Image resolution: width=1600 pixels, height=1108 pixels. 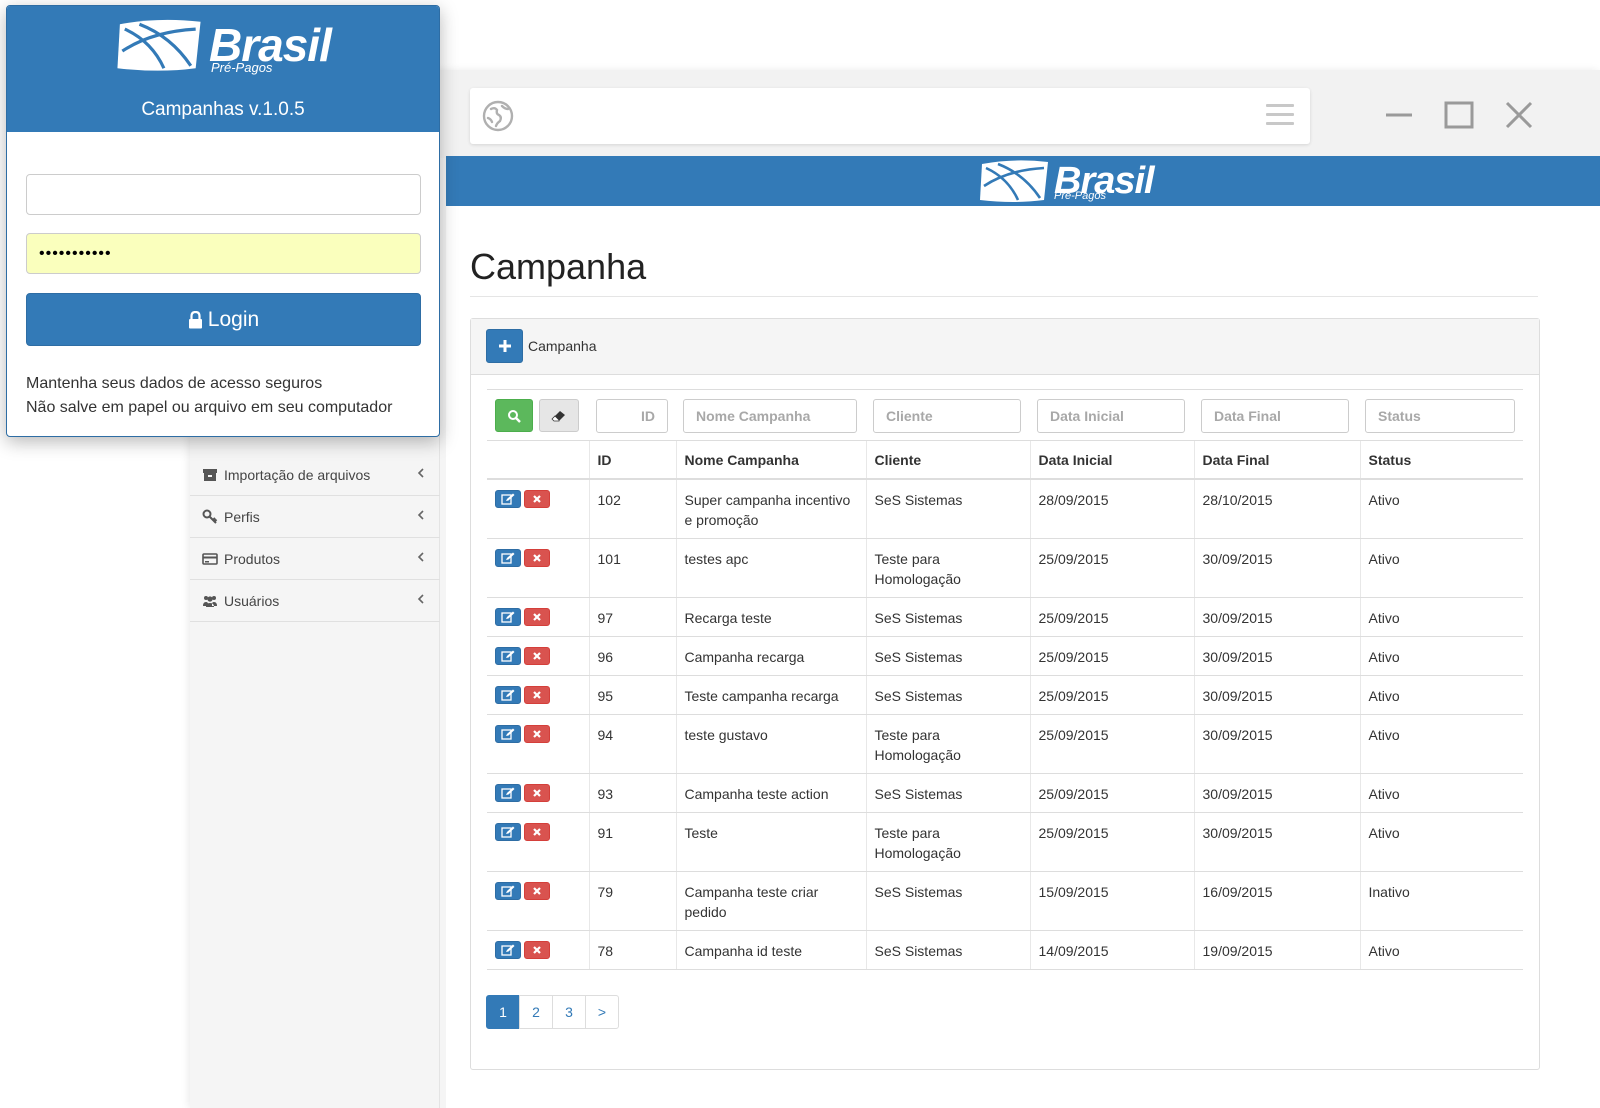 What do you see at coordinates (223, 45) in the screenshot?
I see `login-logo: Brasil Pré-Pagos` at bounding box center [223, 45].